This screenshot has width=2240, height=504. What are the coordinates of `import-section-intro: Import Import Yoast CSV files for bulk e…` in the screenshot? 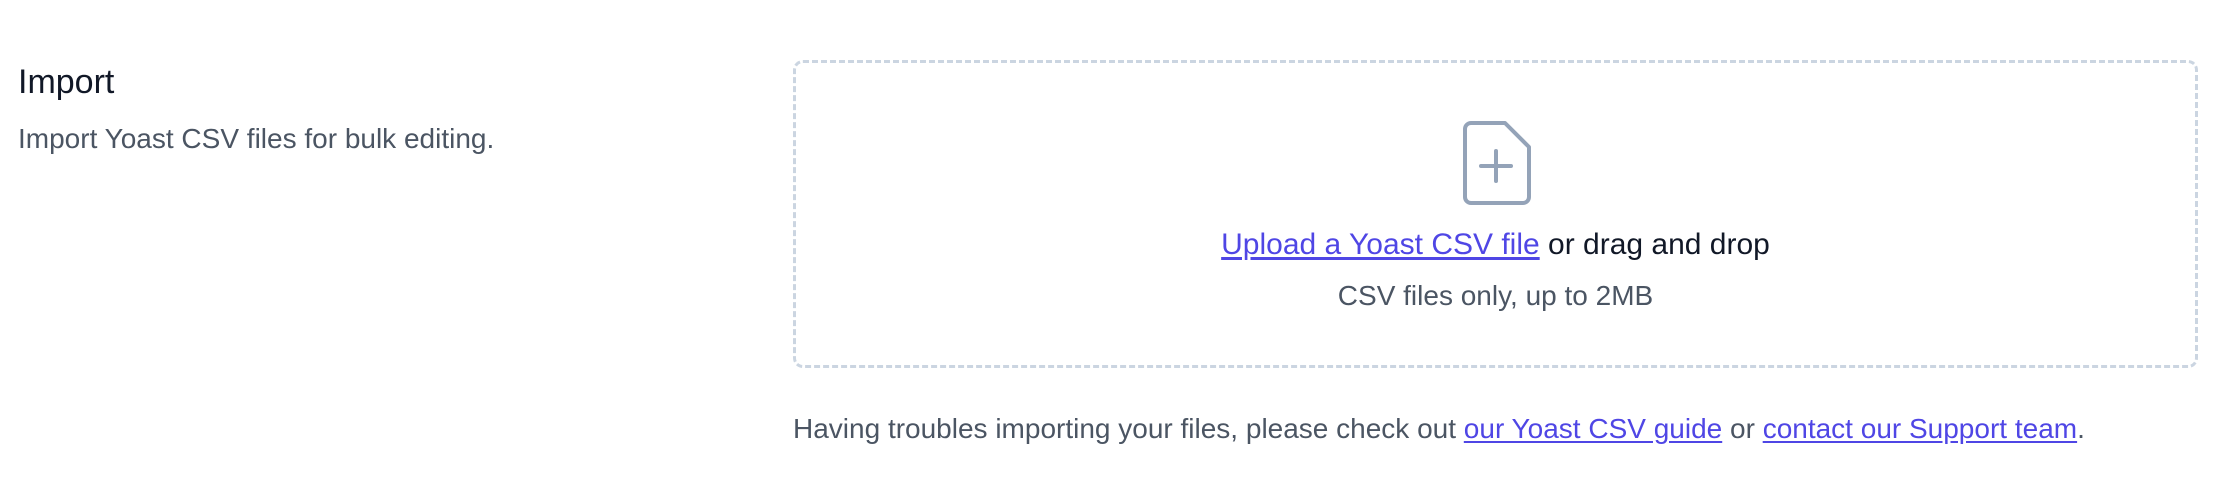 It's located at (378, 108).